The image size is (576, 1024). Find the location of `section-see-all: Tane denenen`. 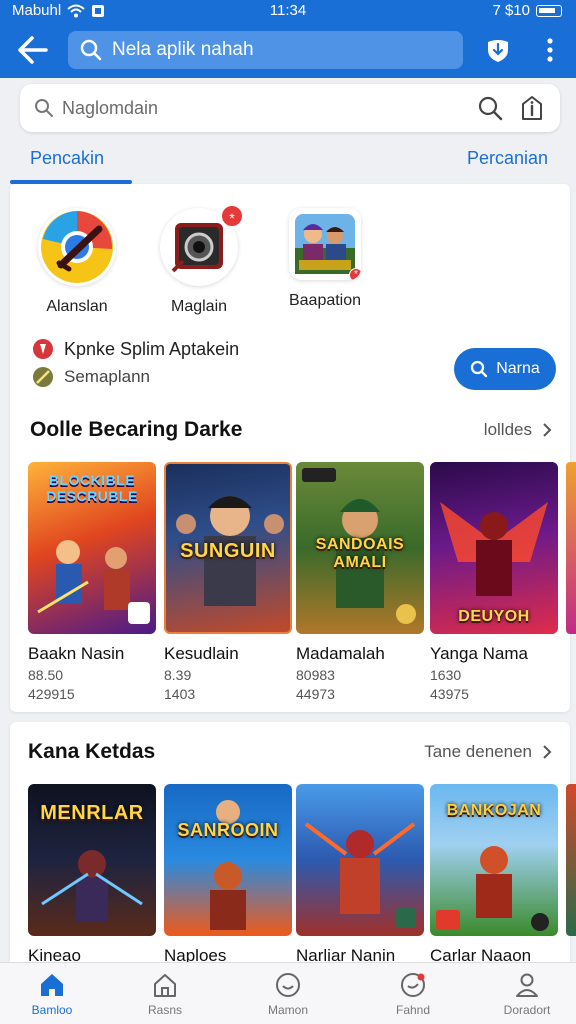

section-see-all: Tane denenen is located at coordinates (488, 752).